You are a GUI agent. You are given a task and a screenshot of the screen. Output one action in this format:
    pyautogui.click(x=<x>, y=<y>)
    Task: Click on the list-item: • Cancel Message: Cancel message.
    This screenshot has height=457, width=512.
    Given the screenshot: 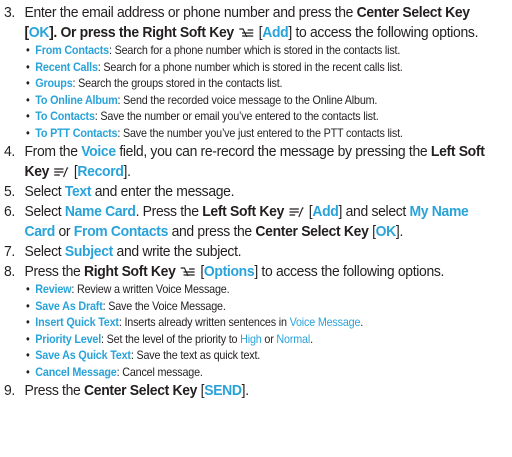 What is the action you would take?
    pyautogui.click(x=114, y=372)
    